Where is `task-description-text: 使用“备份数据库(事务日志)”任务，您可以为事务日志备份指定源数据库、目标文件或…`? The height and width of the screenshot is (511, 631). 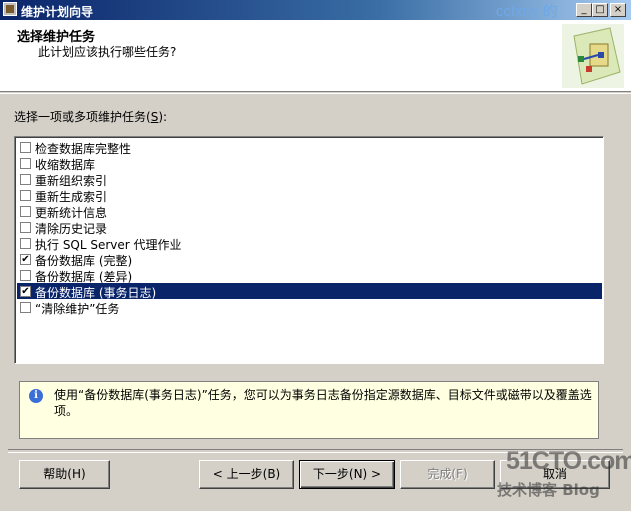
task-description-text: 使用“备份数据库(事务日志)”任务，您可以为事务日志备份指定源数据库、目标文件或… is located at coordinates (323, 403).